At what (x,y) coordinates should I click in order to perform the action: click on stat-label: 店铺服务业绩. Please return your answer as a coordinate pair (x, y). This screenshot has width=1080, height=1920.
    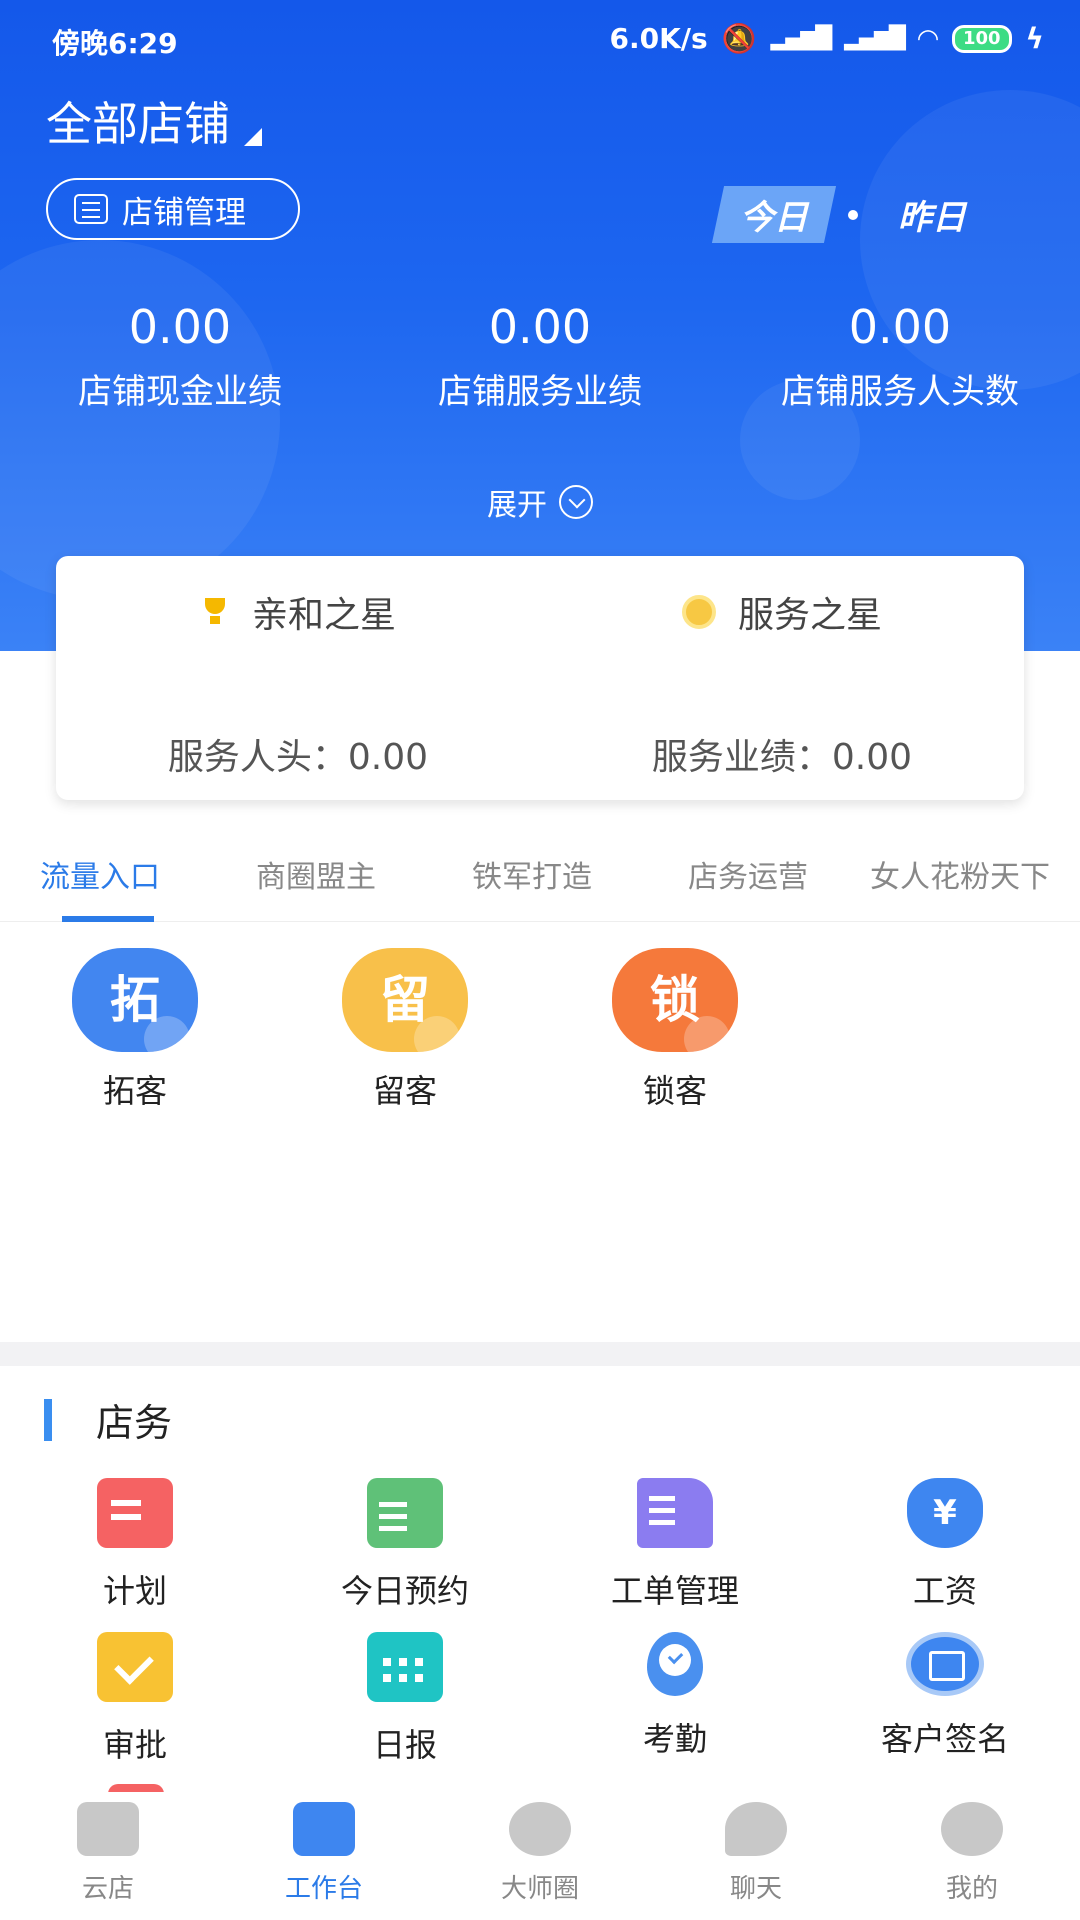
    Looking at the image, I should click on (540, 392).